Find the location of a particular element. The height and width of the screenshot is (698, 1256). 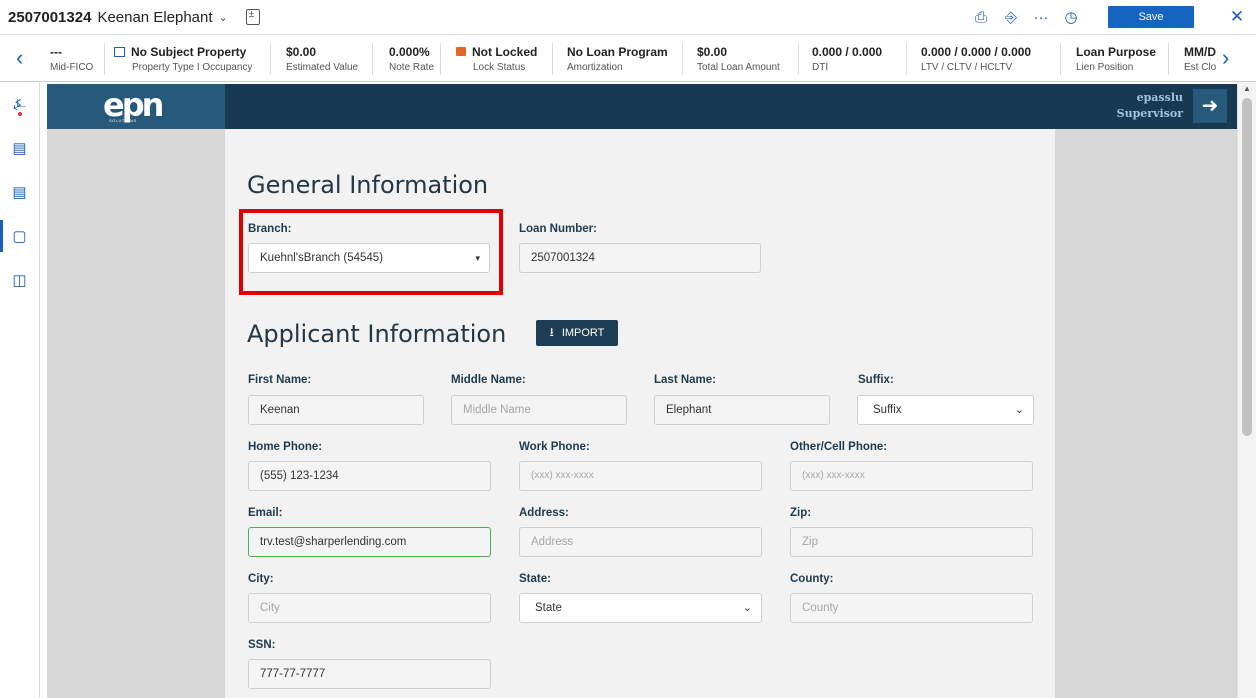

print-icon: ⎙ is located at coordinates (981, 17).